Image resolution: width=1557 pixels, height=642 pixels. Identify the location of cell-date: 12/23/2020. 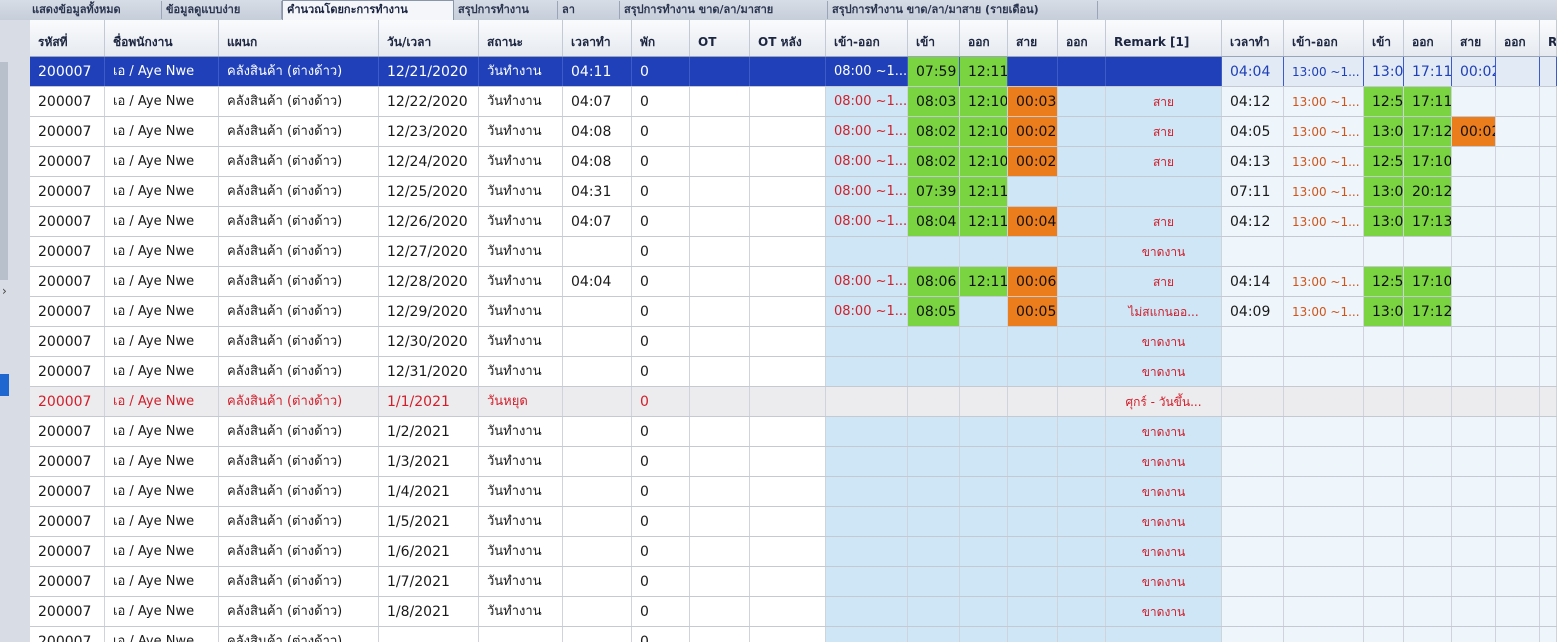
(429, 131).